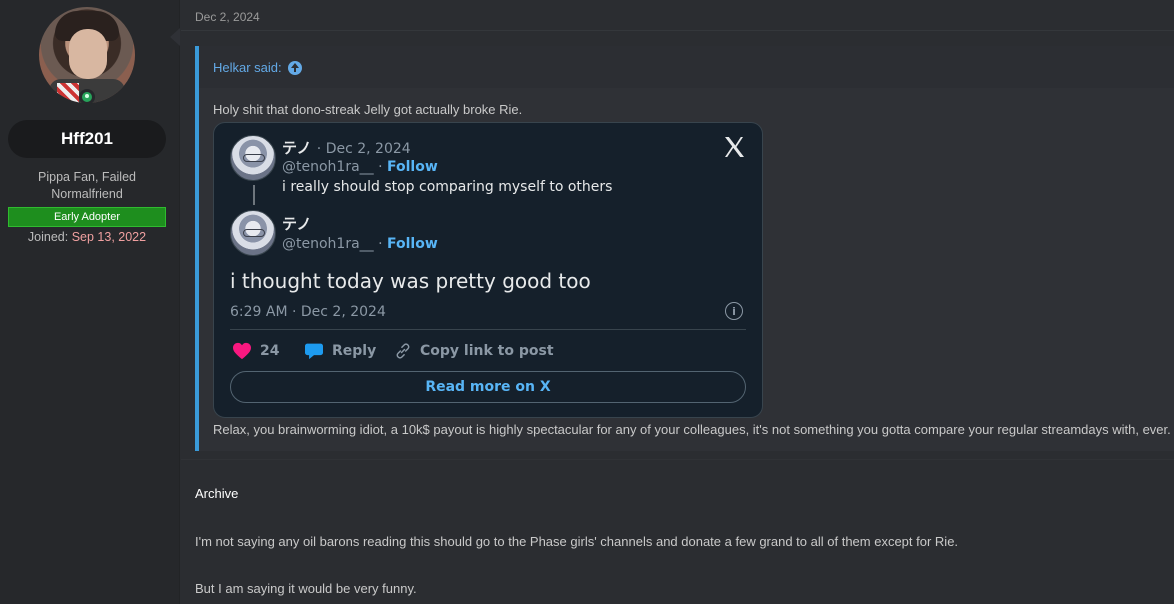 The image size is (1174, 604). Describe the element at coordinates (242, 351) in the screenshot. I see `heart-icon` at that location.